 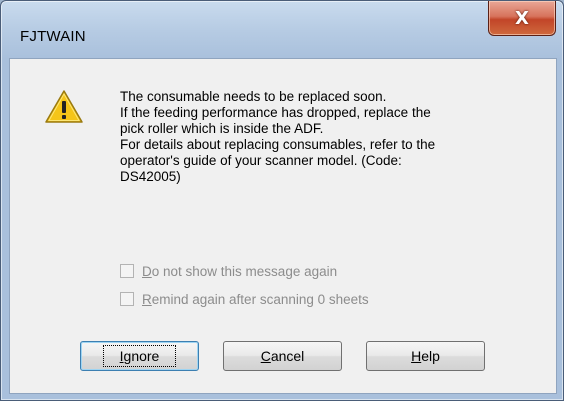 I want to click on close-button: X, so click(x=522, y=18).